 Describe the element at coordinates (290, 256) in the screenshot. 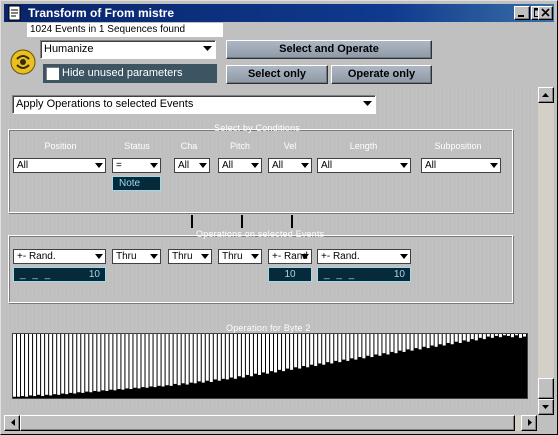

I see `velocity-operation-dropdown: +- Rand` at that location.